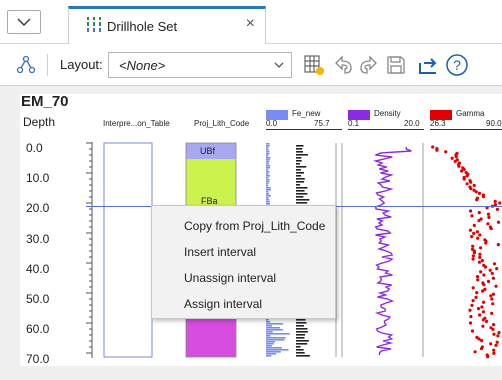 The height and width of the screenshot is (380, 502). Describe the element at coordinates (223, 304) in the screenshot. I see `menu-item-assign-interval: Assign interval` at that location.